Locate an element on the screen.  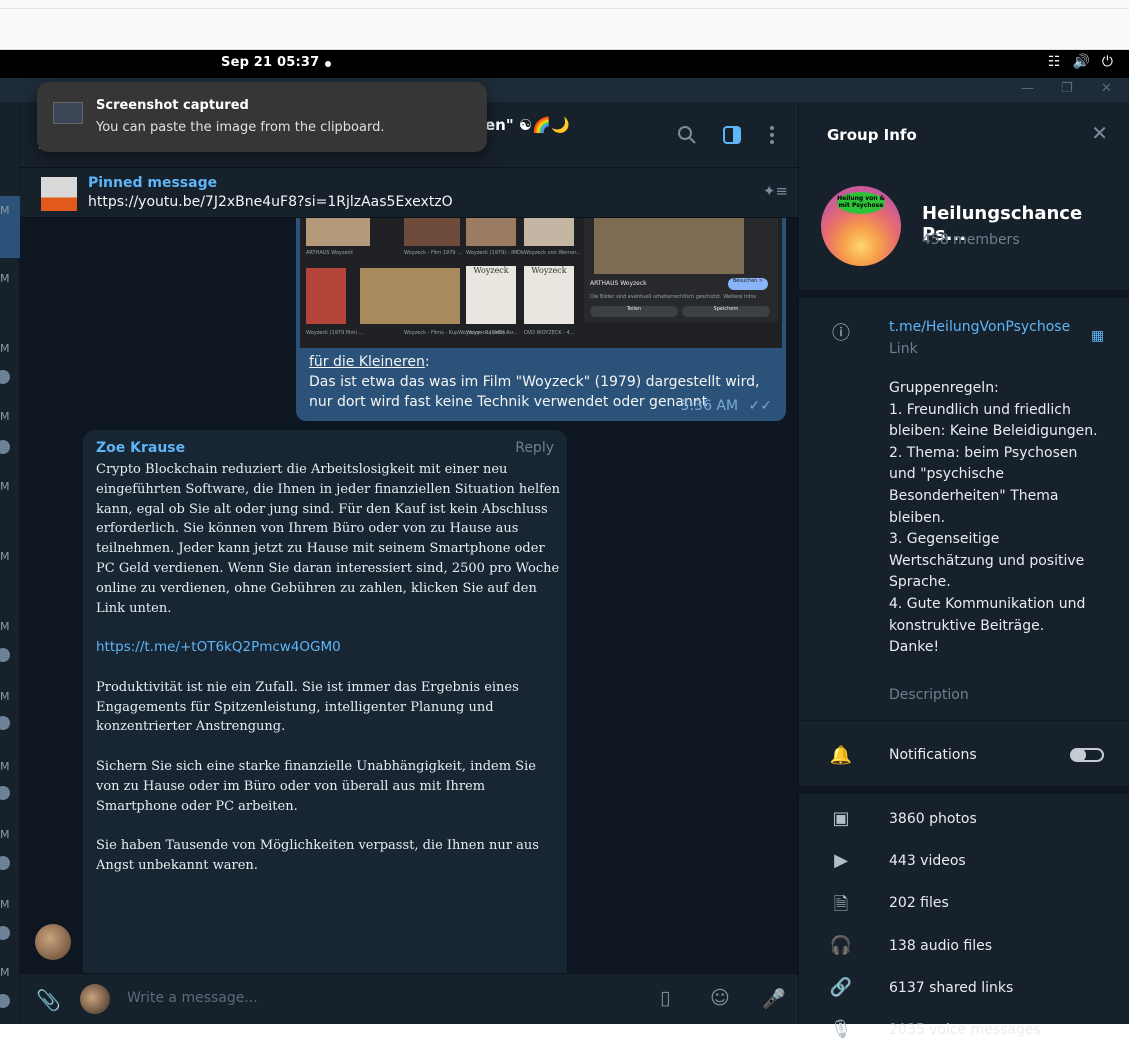
video-icon: ▶ is located at coordinates (841, 860).